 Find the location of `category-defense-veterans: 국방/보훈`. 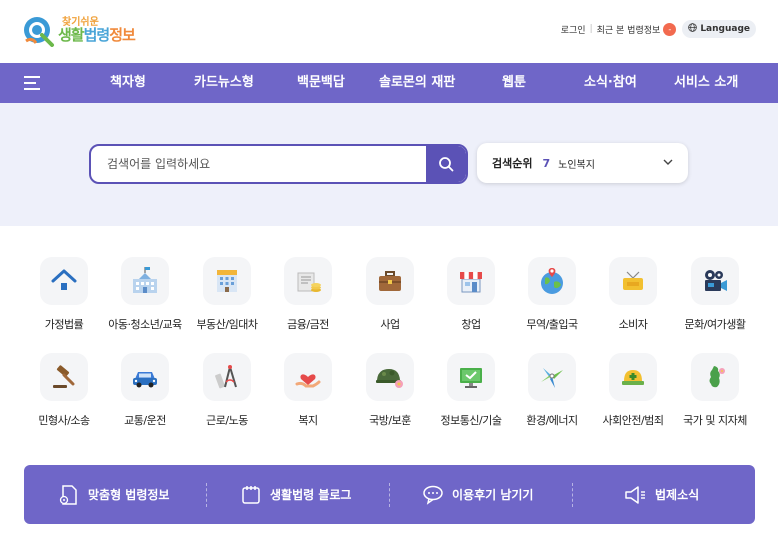

category-defense-veterans: 국방/보훈 is located at coordinates (390, 398).